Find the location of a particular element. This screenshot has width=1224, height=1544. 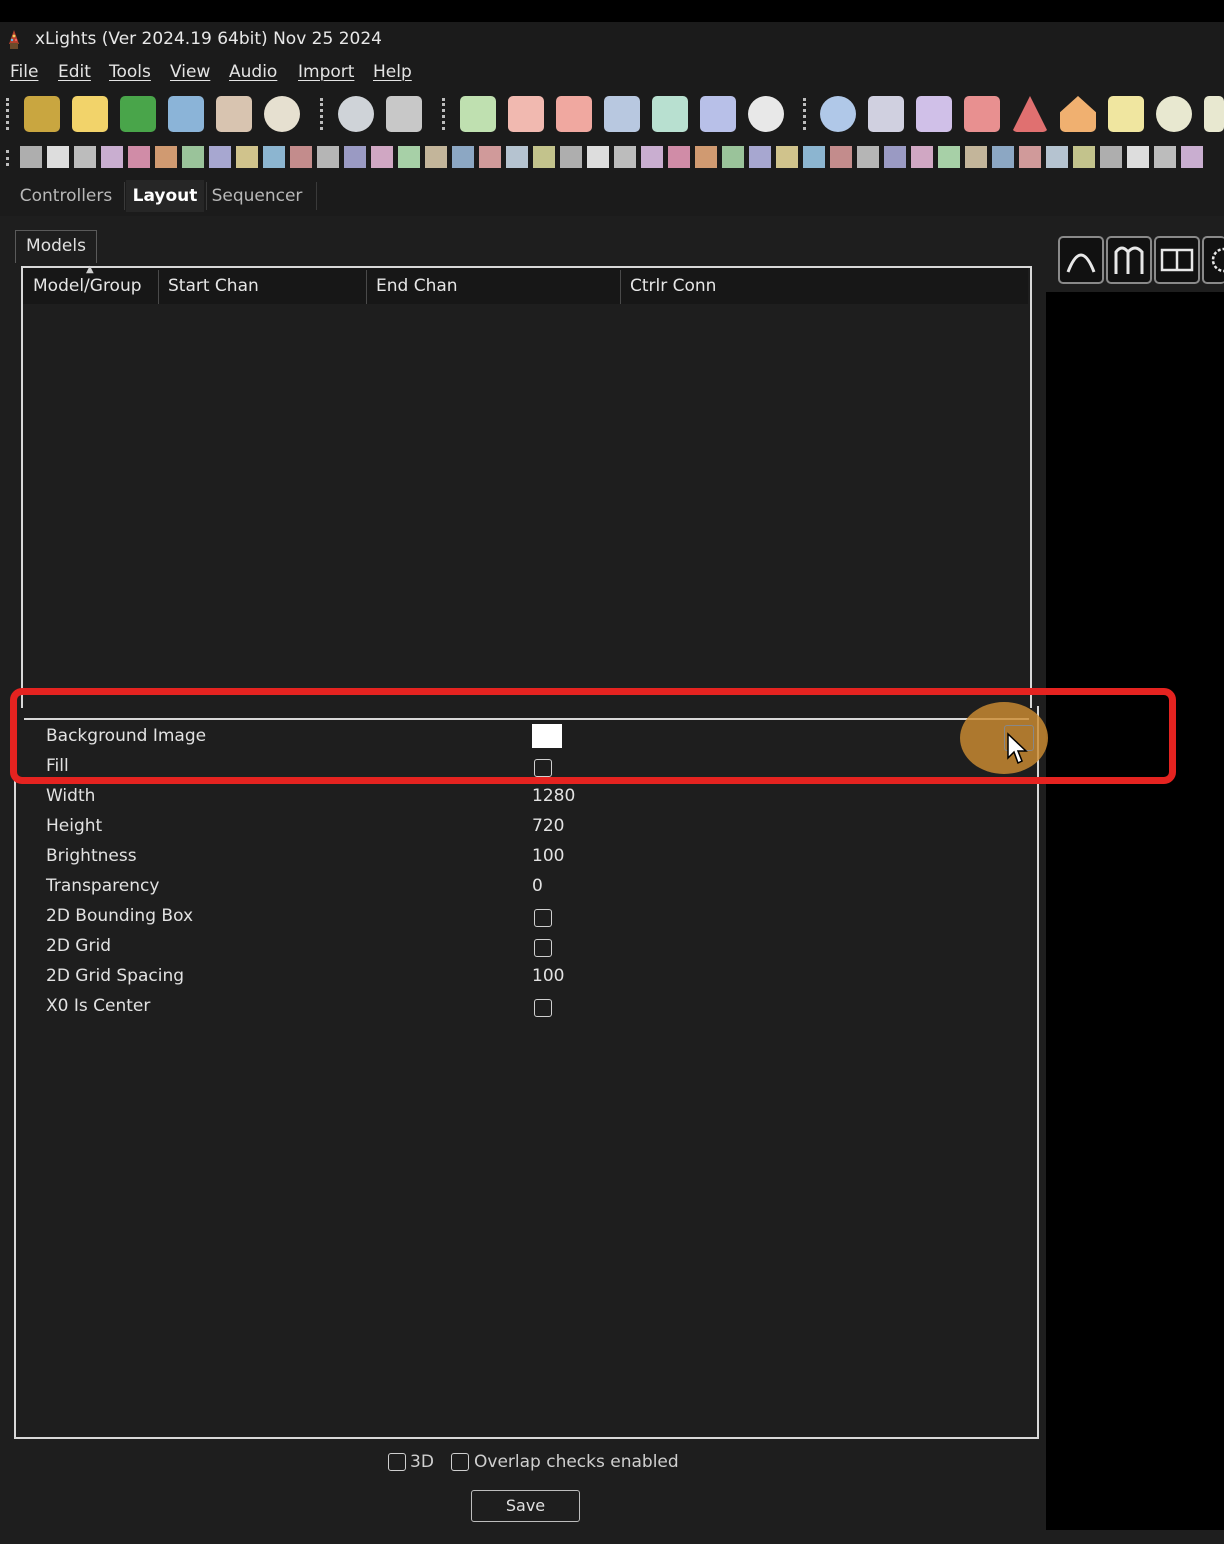

repeat-icon is located at coordinates (718, 114).